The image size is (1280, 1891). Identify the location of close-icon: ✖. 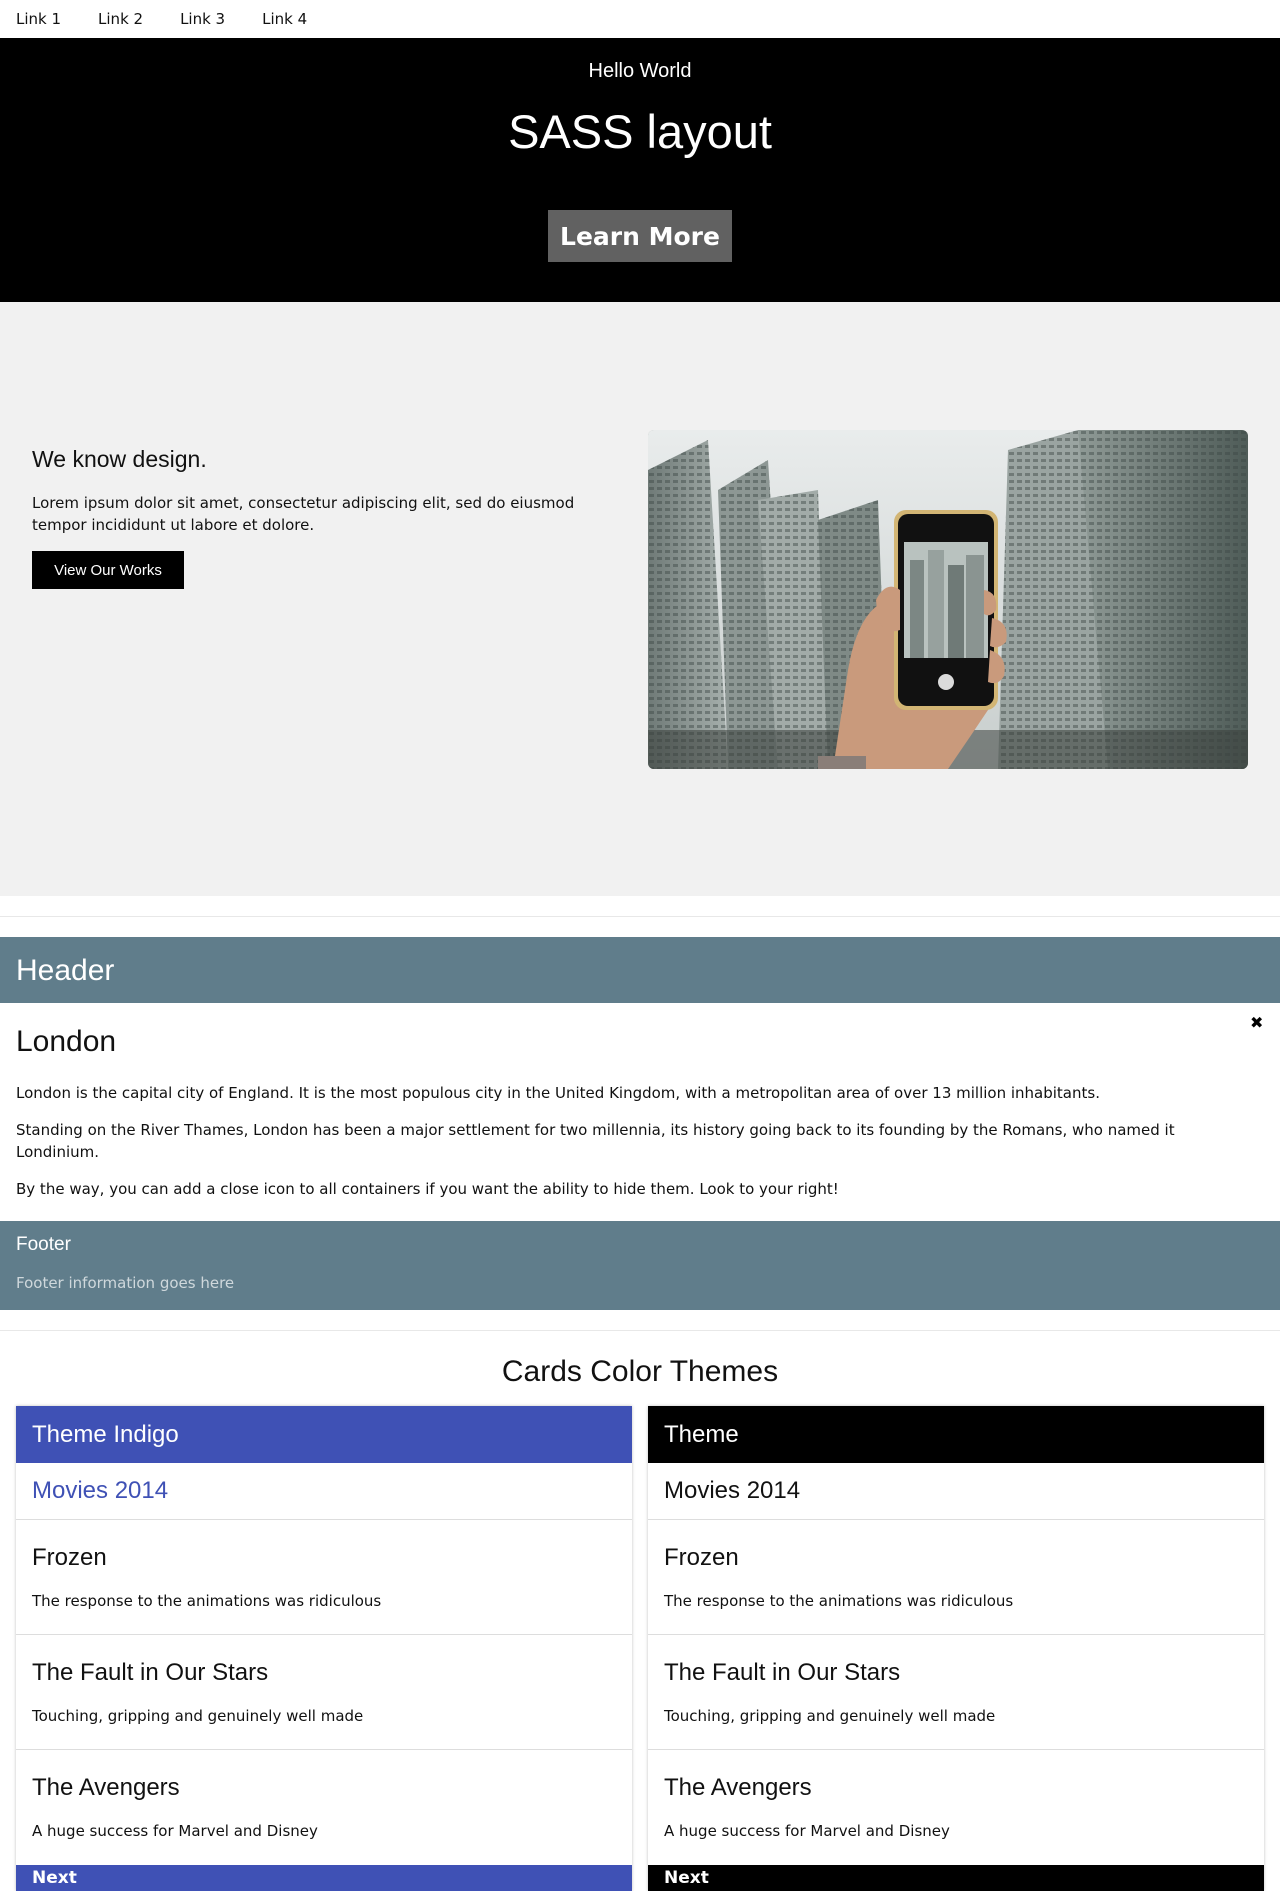
(1256, 1022).